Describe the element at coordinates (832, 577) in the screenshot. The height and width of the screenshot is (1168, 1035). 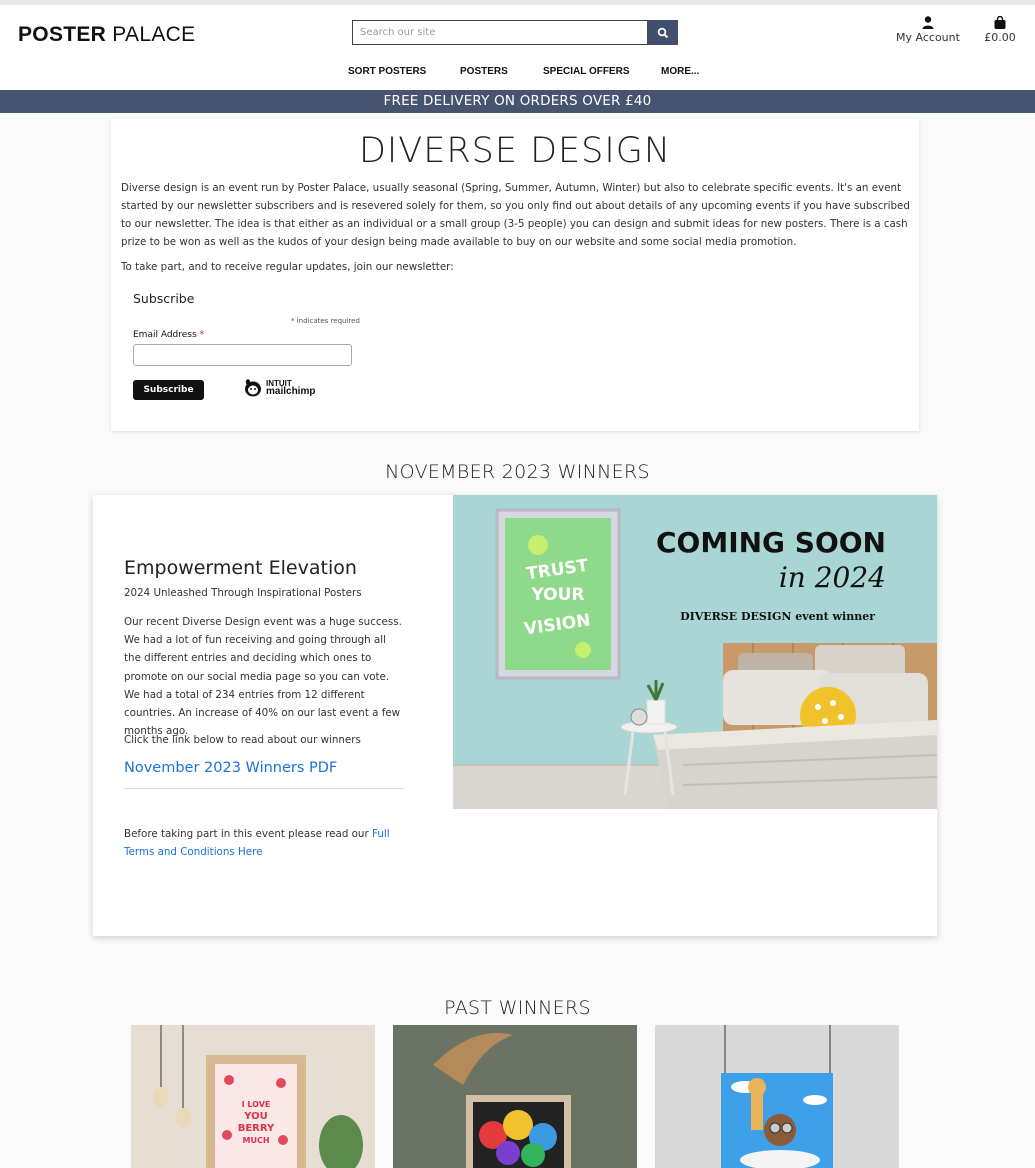
I see `svg-text: in 2024` at that location.